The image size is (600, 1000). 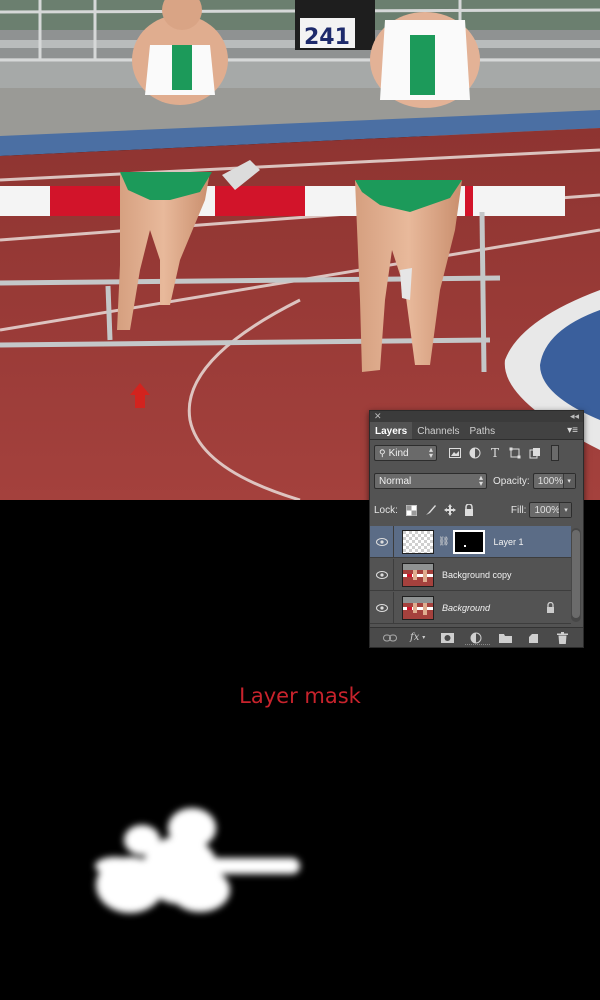 I want to click on new-layer-icon, so click(x=534, y=638).